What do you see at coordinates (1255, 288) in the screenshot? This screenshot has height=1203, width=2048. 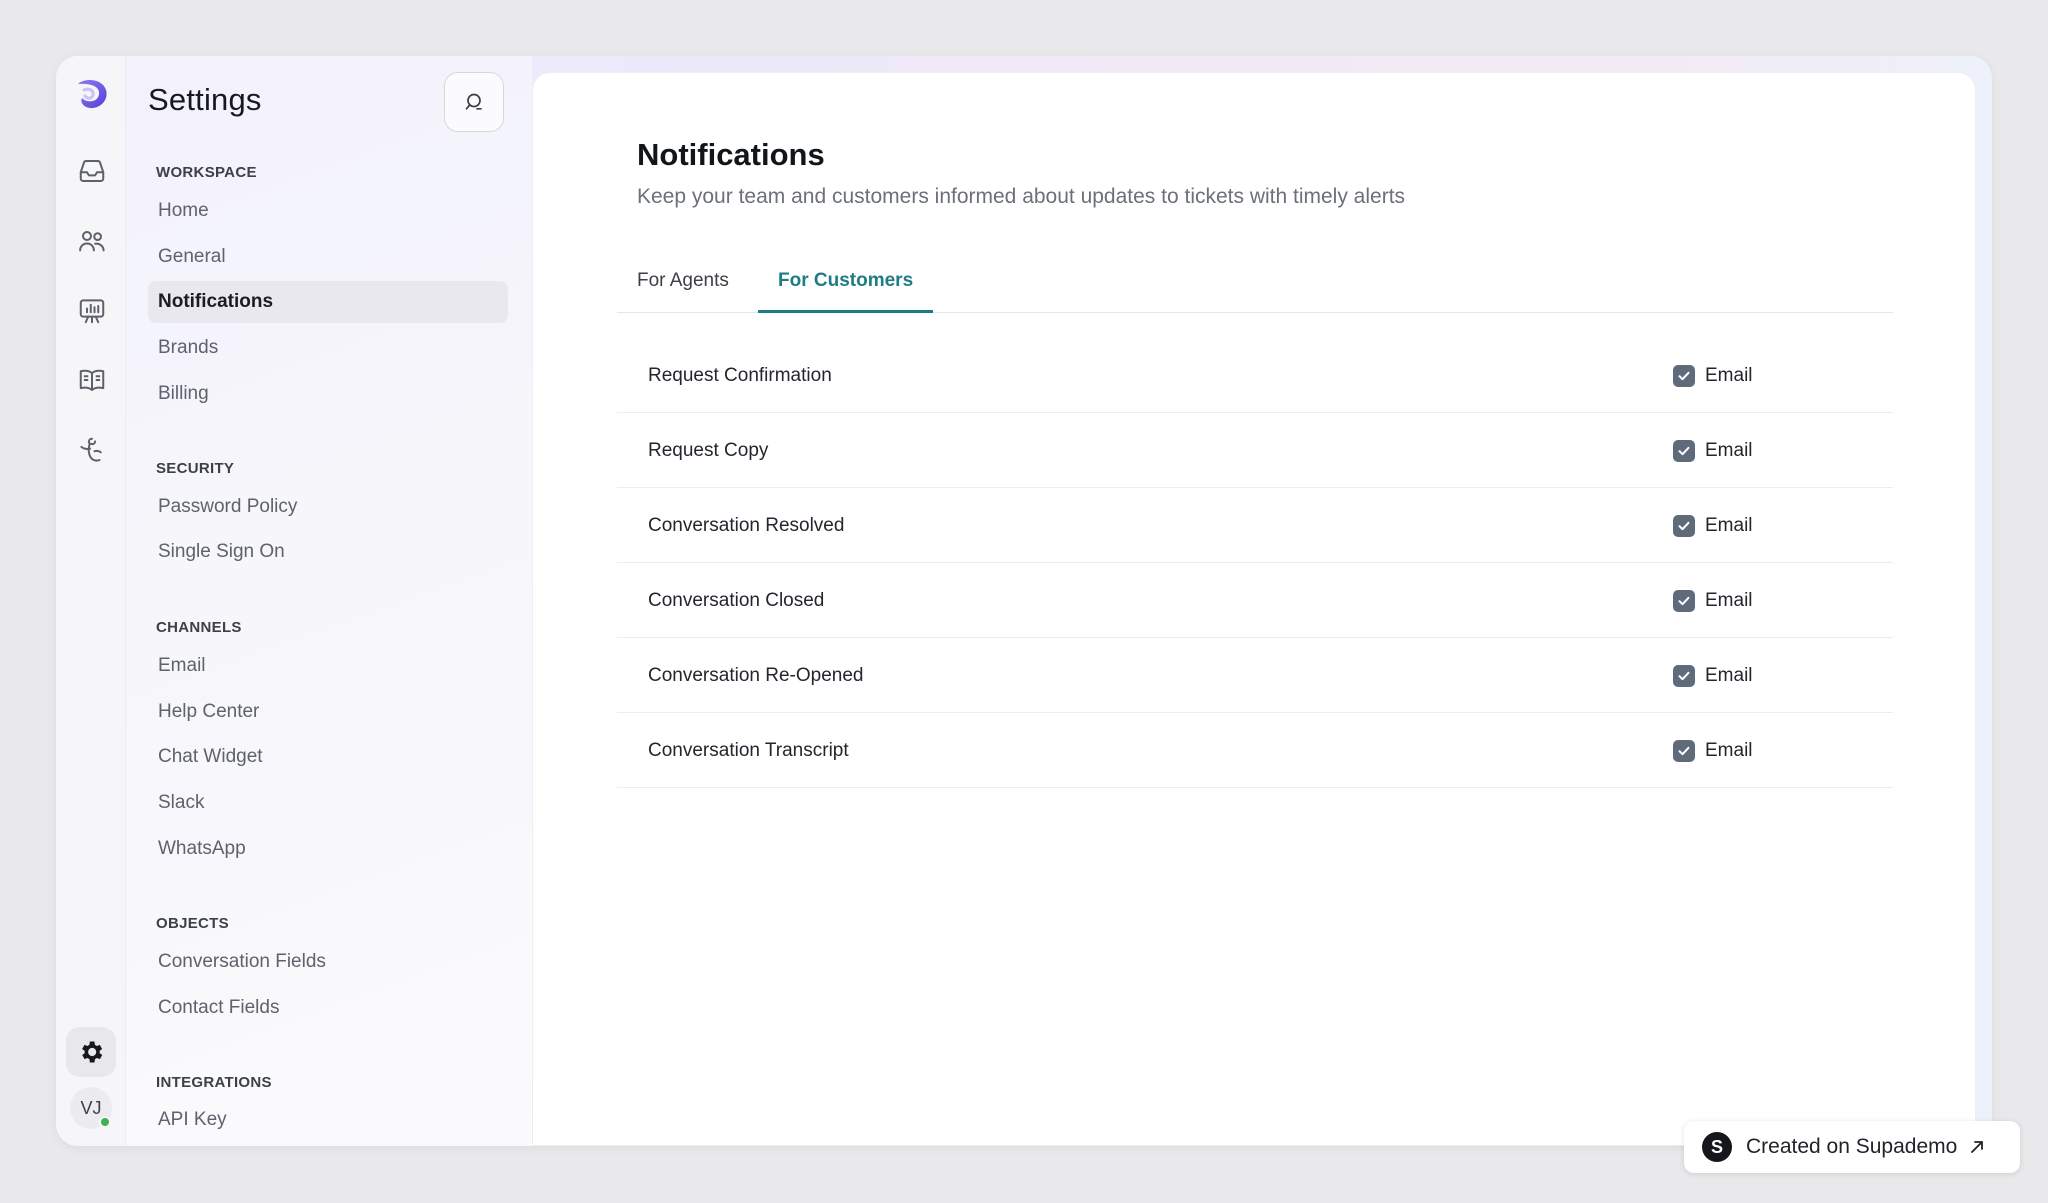 I see `tab-bar: For Agents For Customers` at bounding box center [1255, 288].